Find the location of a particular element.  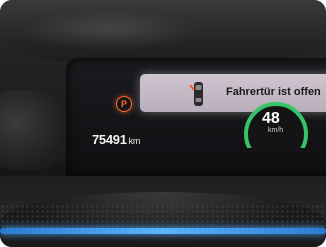

notification-text: Fahrertür ist offen is located at coordinates (273, 92).